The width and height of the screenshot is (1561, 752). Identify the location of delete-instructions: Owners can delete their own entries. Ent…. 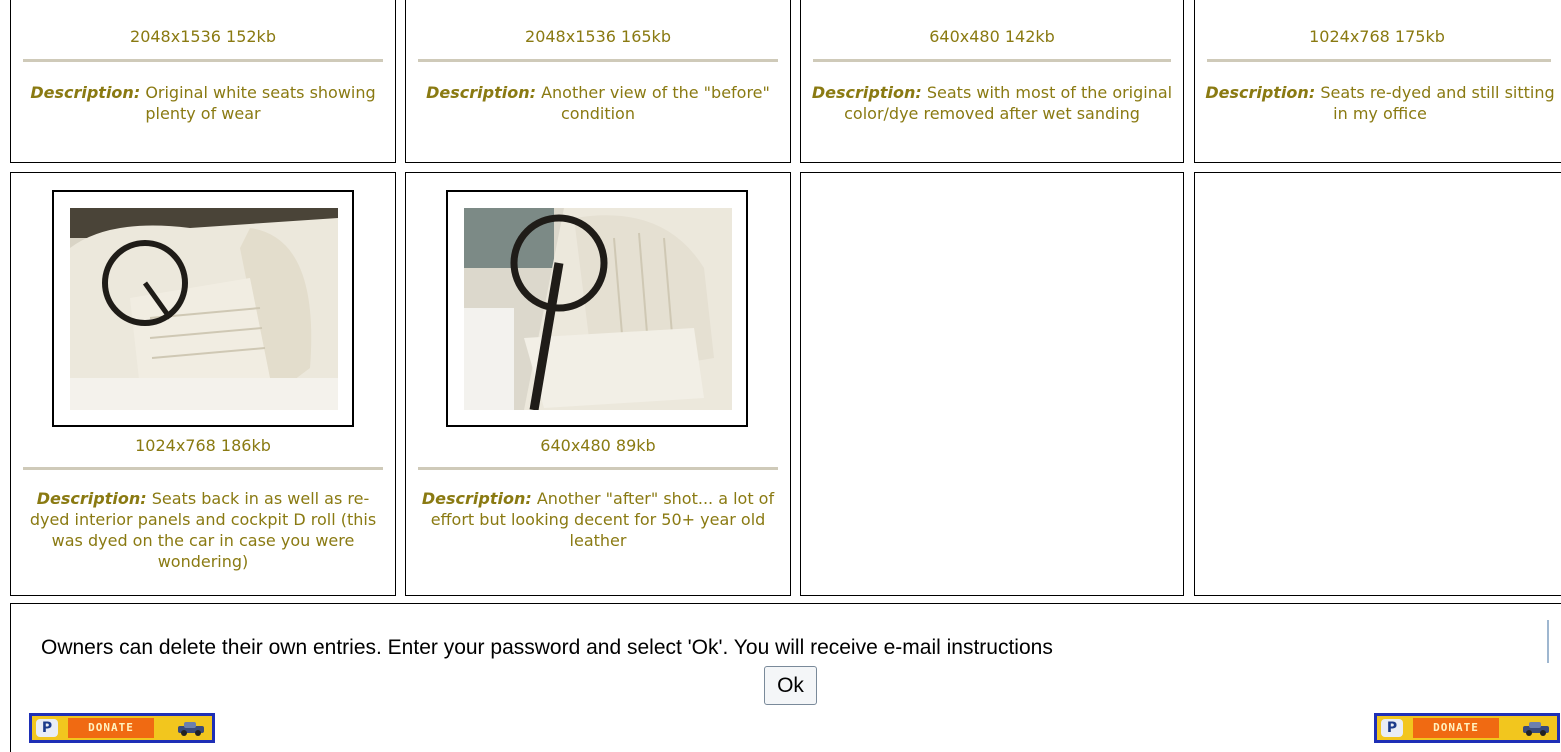
(547, 647).